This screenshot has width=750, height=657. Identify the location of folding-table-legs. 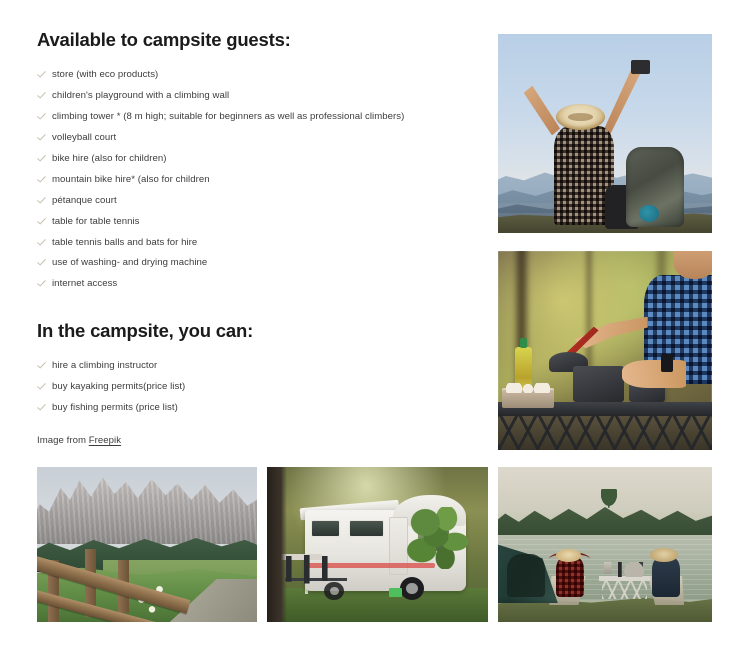
(605, 433).